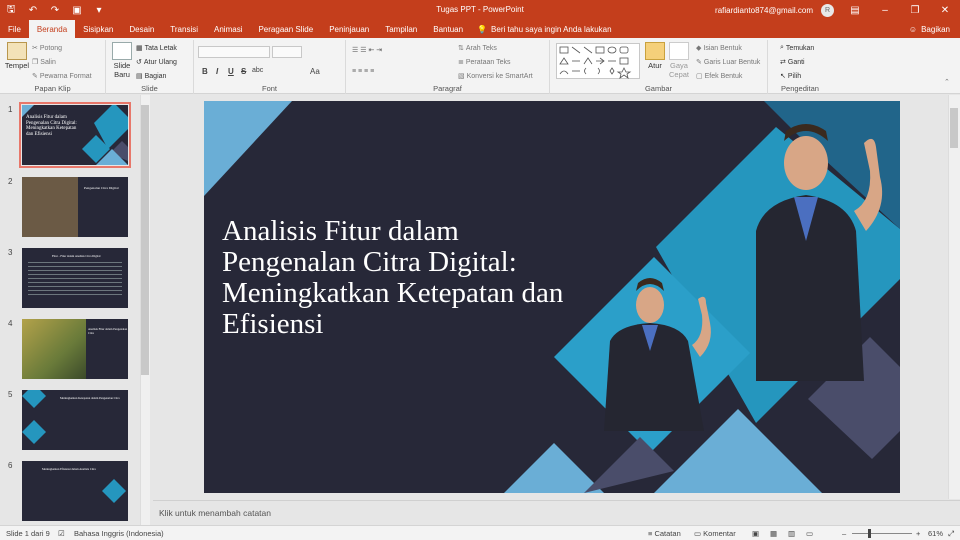 The height and width of the screenshot is (540, 960). What do you see at coordinates (885, 10) in the screenshot?
I see `minimize-icon: –` at bounding box center [885, 10].